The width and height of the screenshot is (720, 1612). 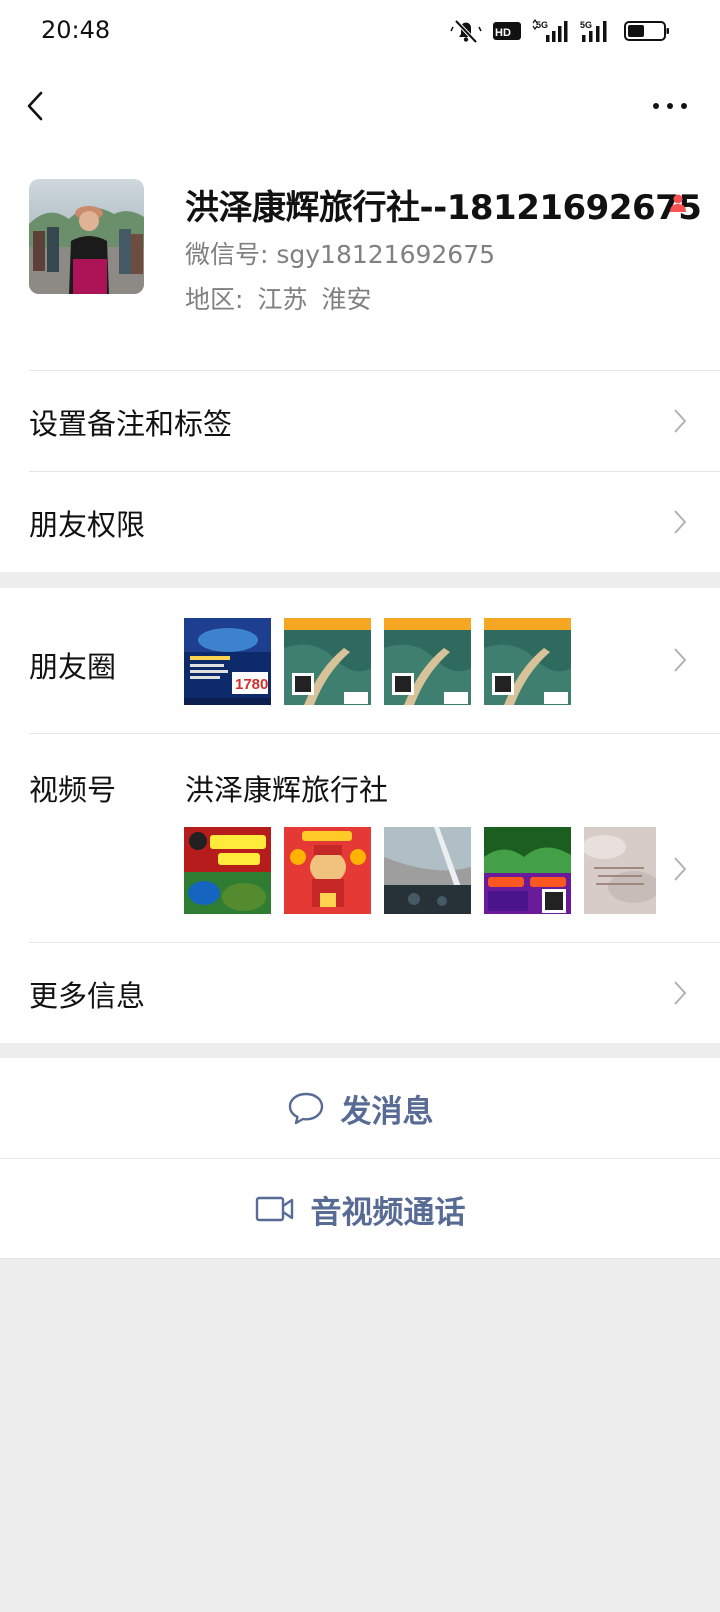 What do you see at coordinates (73, 667) in the screenshot?
I see `moments-label: 朋友圈` at bounding box center [73, 667].